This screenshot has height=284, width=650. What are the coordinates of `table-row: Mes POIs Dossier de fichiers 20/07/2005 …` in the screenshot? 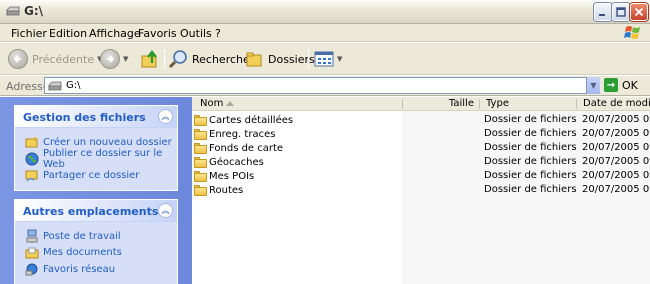 It's located at (421, 176).